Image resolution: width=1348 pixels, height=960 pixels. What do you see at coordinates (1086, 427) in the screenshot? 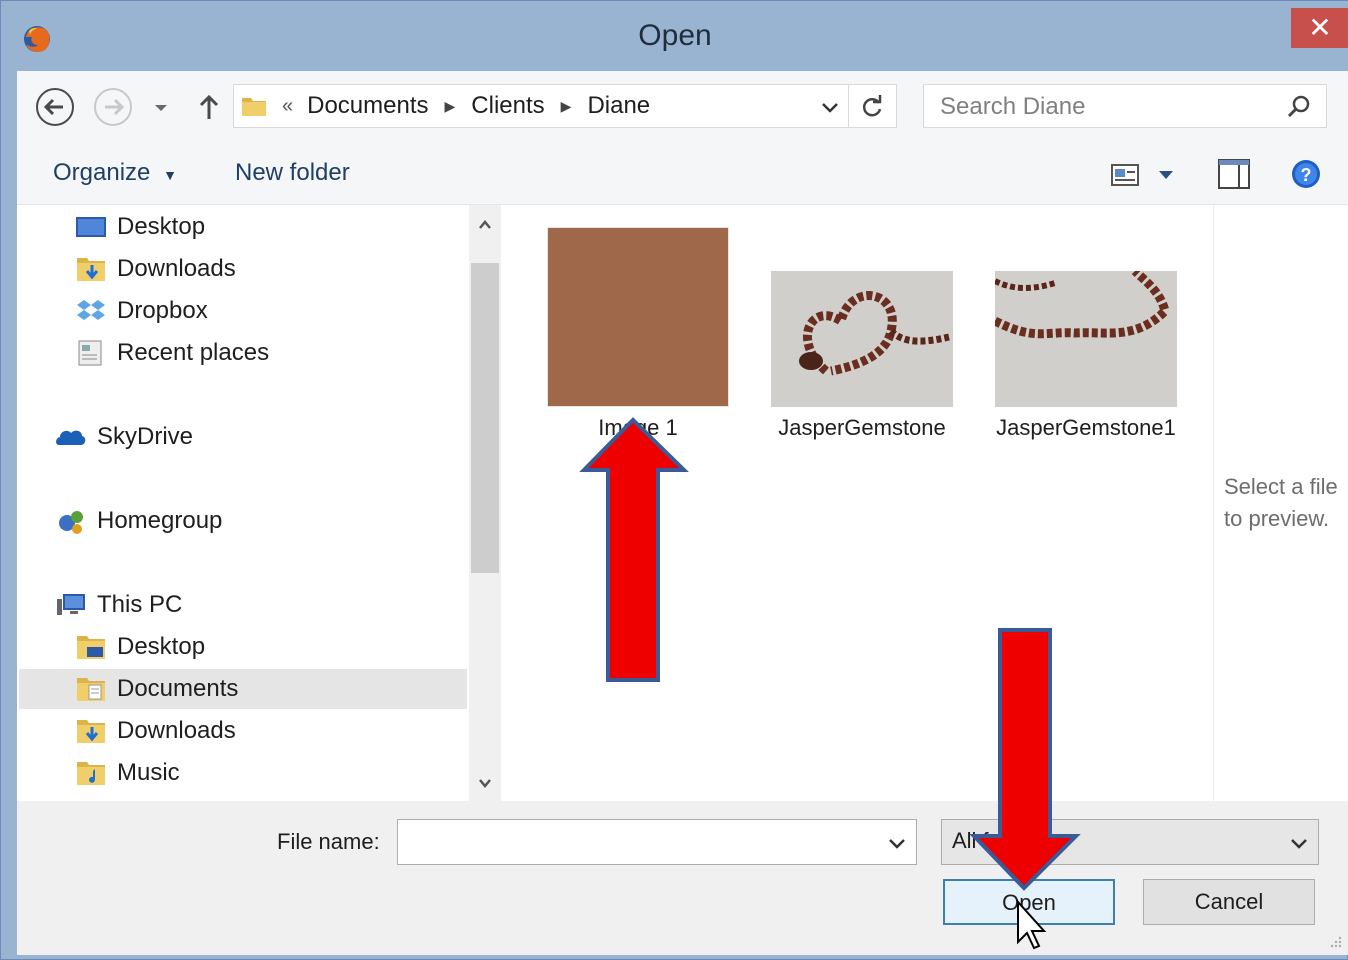
I see `file-name-label: JasperGemstone1` at bounding box center [1086, 427].